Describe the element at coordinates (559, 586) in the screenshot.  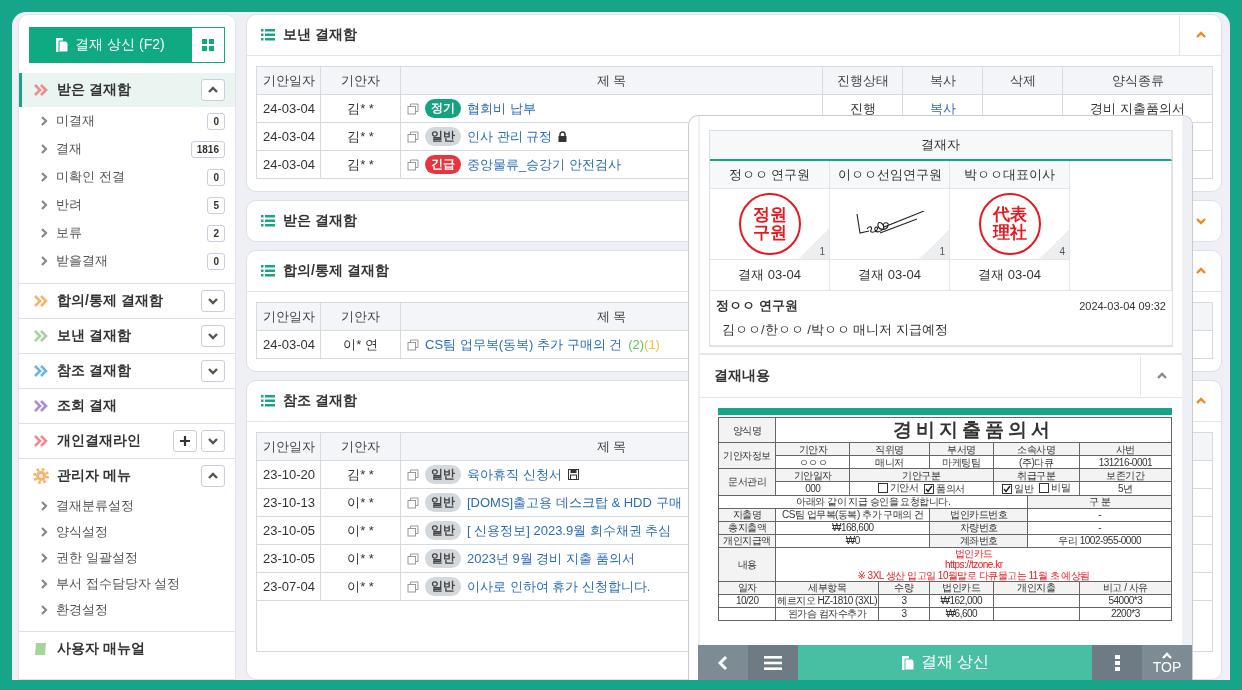
I see `subject-link: 이사로 인하여 휴가 신청합니다.` at that location.